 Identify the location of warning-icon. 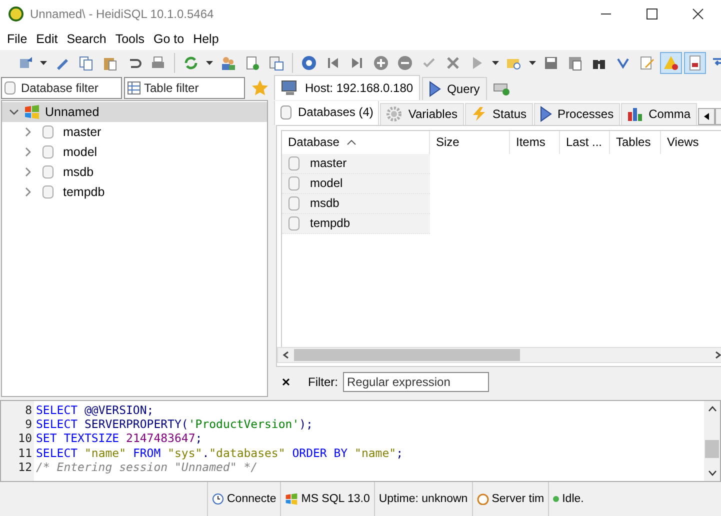
(671, 63).